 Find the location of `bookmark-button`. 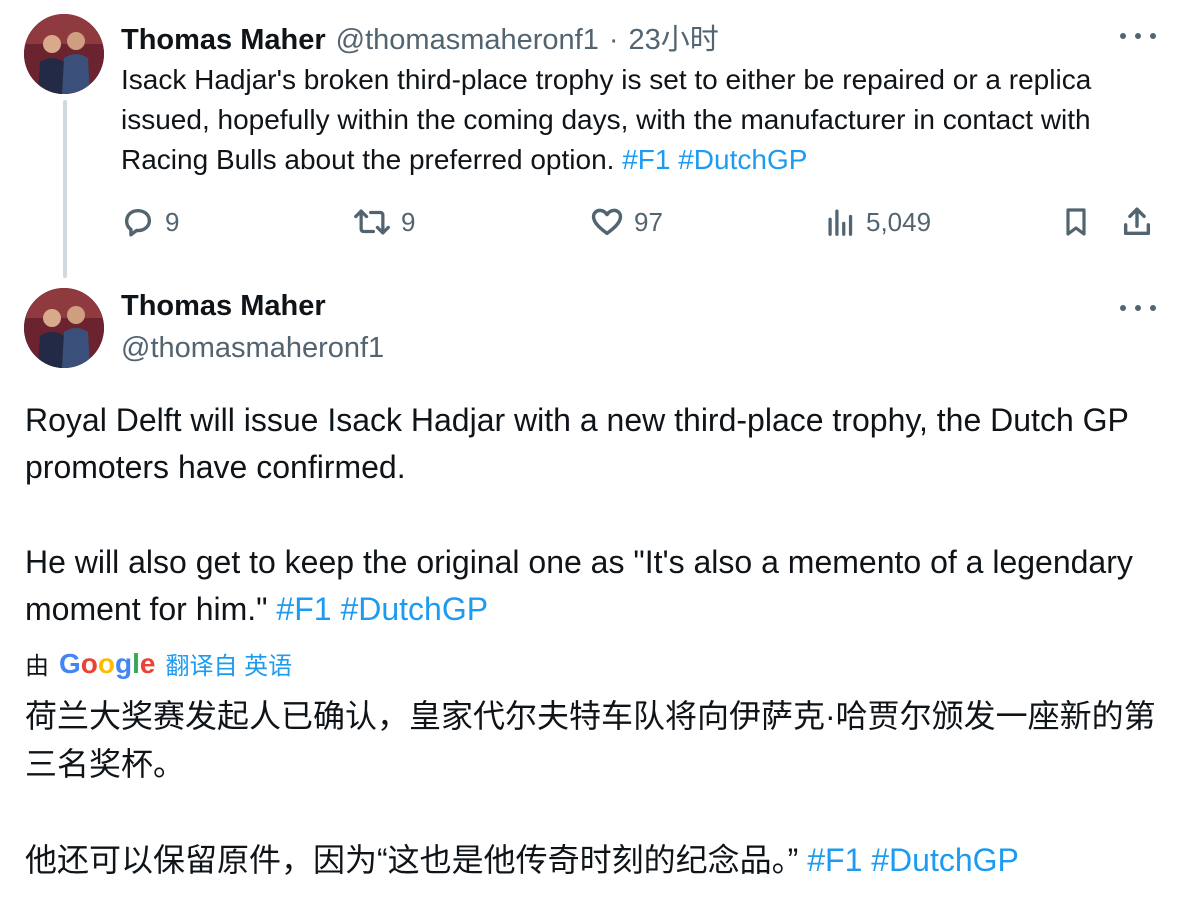

bookmark-button is located at coordinates (1076, 222).